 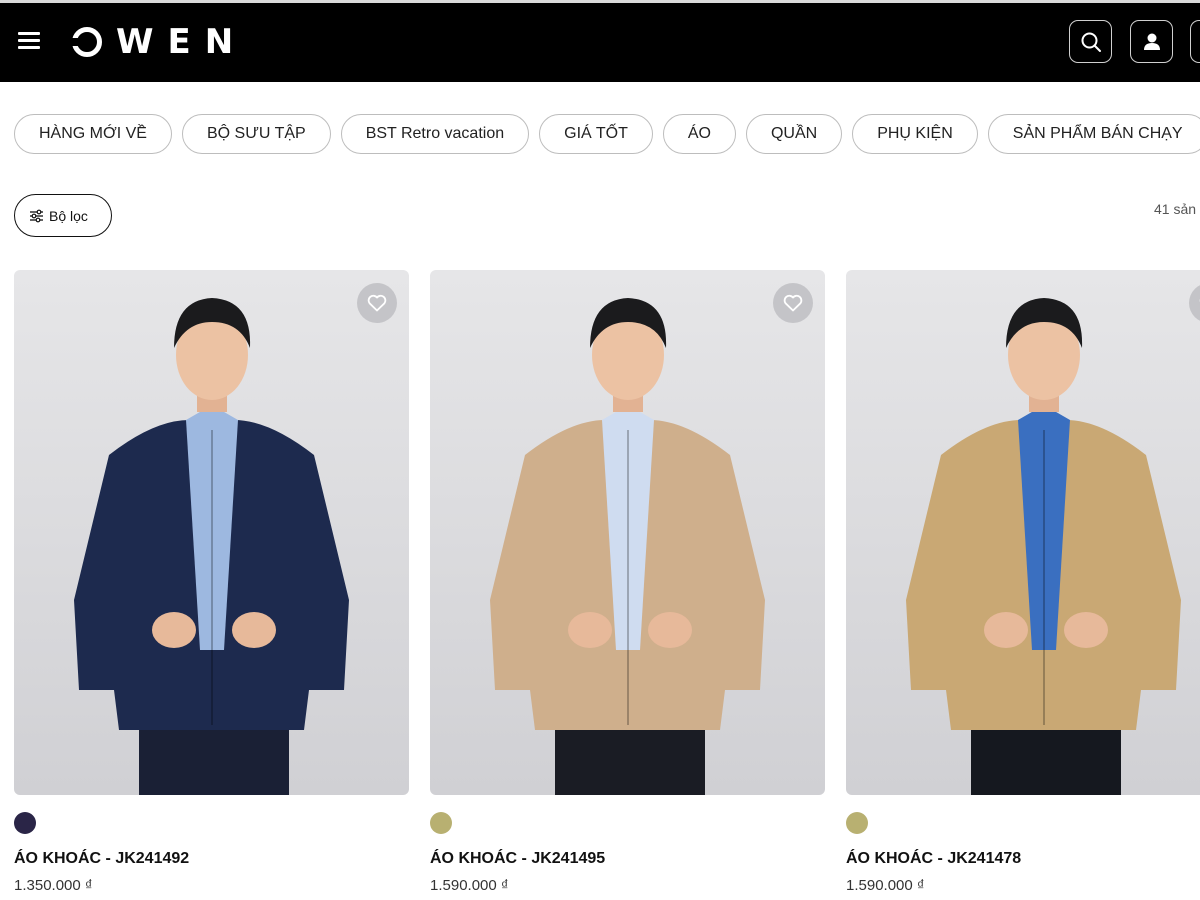 What do you see at coordinates (36, 215) in the screenshot?
I see `sliders-icon` at bounding box center [36, 215].